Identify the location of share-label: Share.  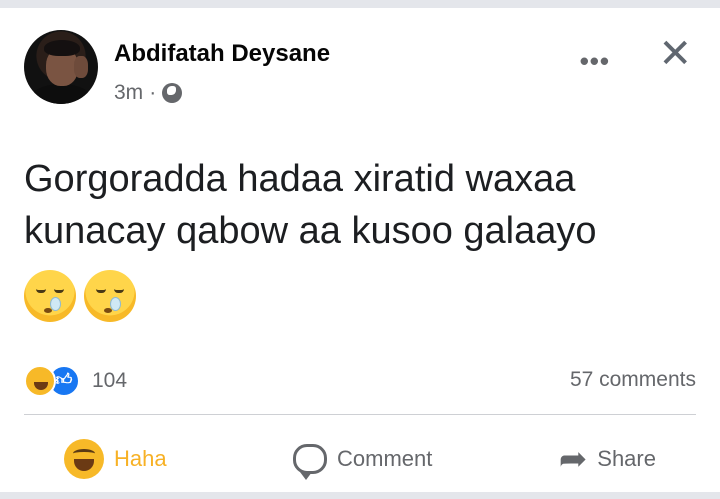
(626, 458).